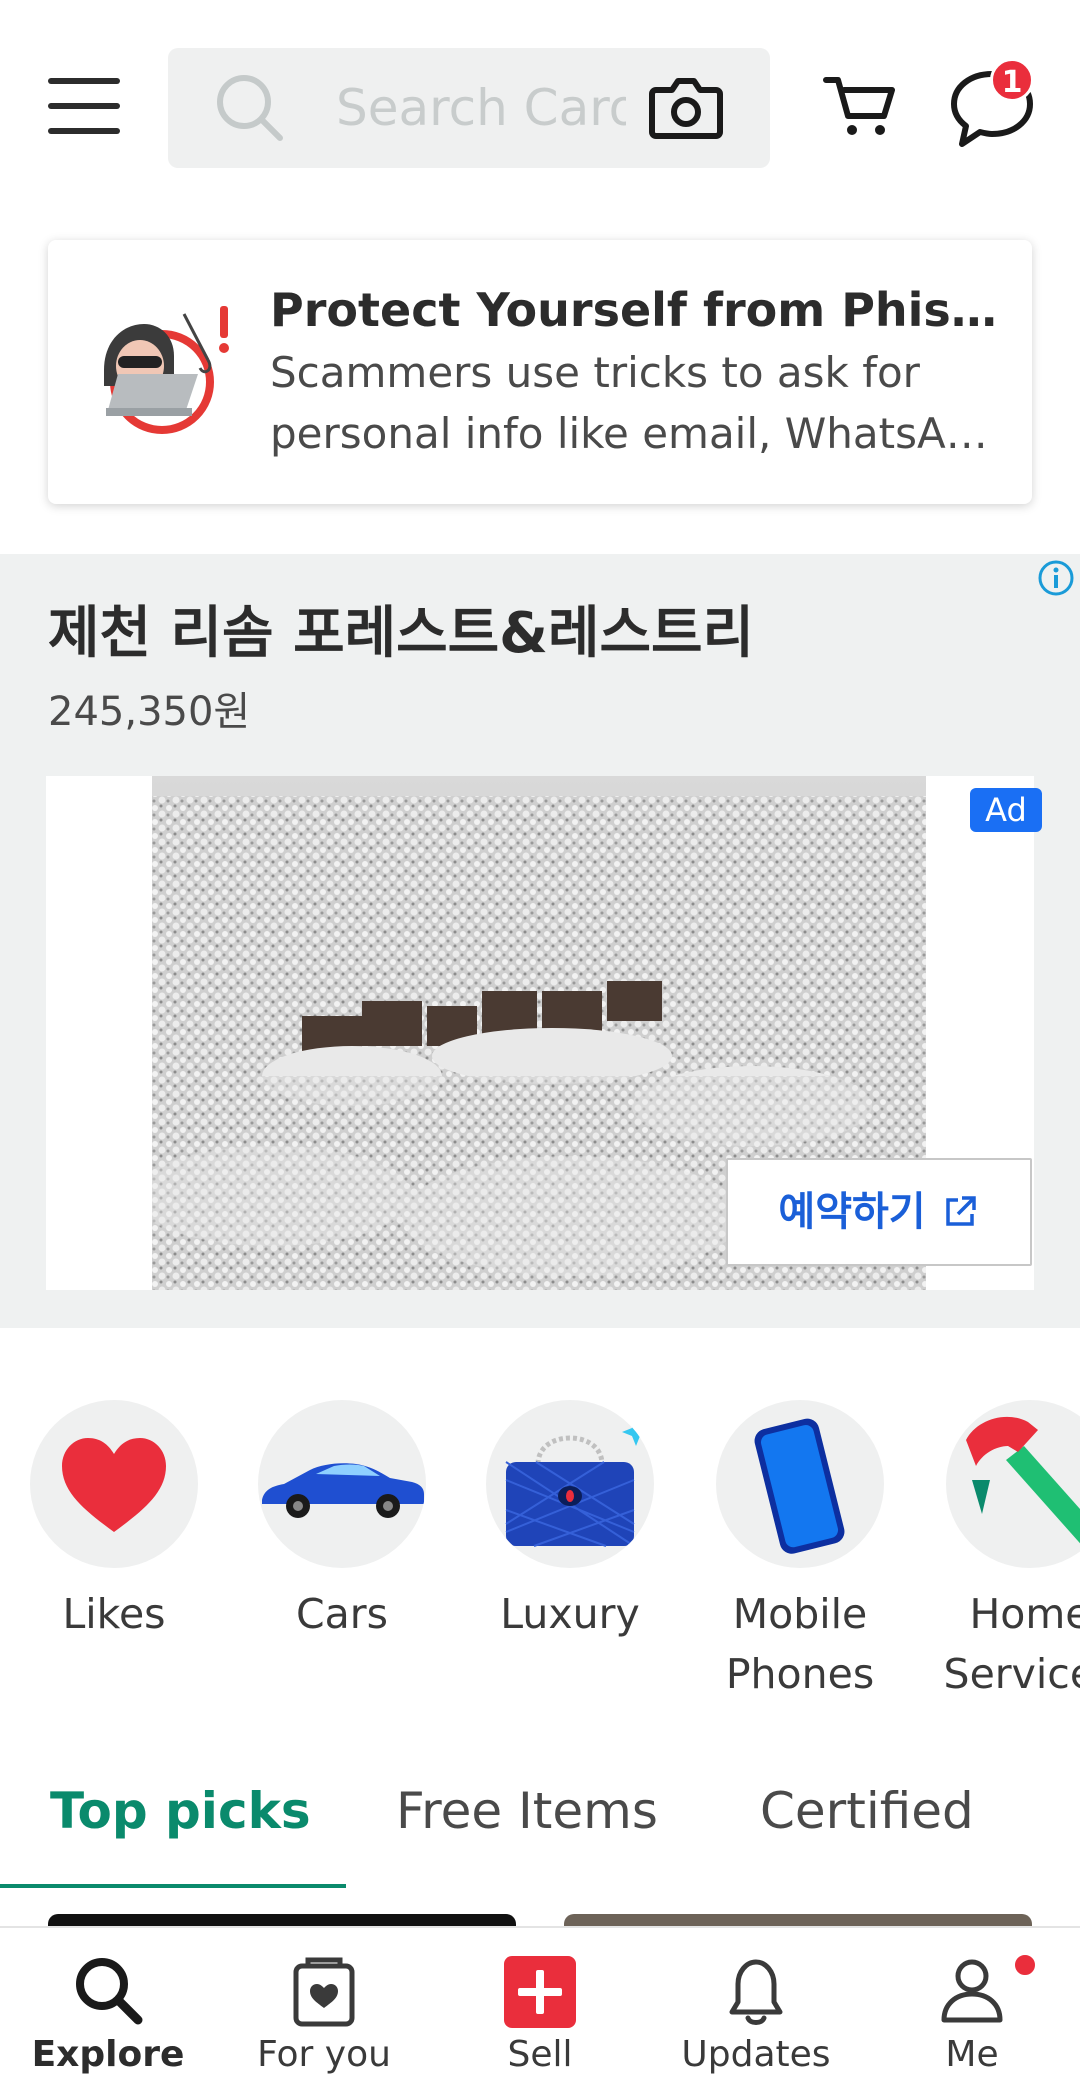  I want to click on book-now-button: 예약하기, so click(879, 1212).